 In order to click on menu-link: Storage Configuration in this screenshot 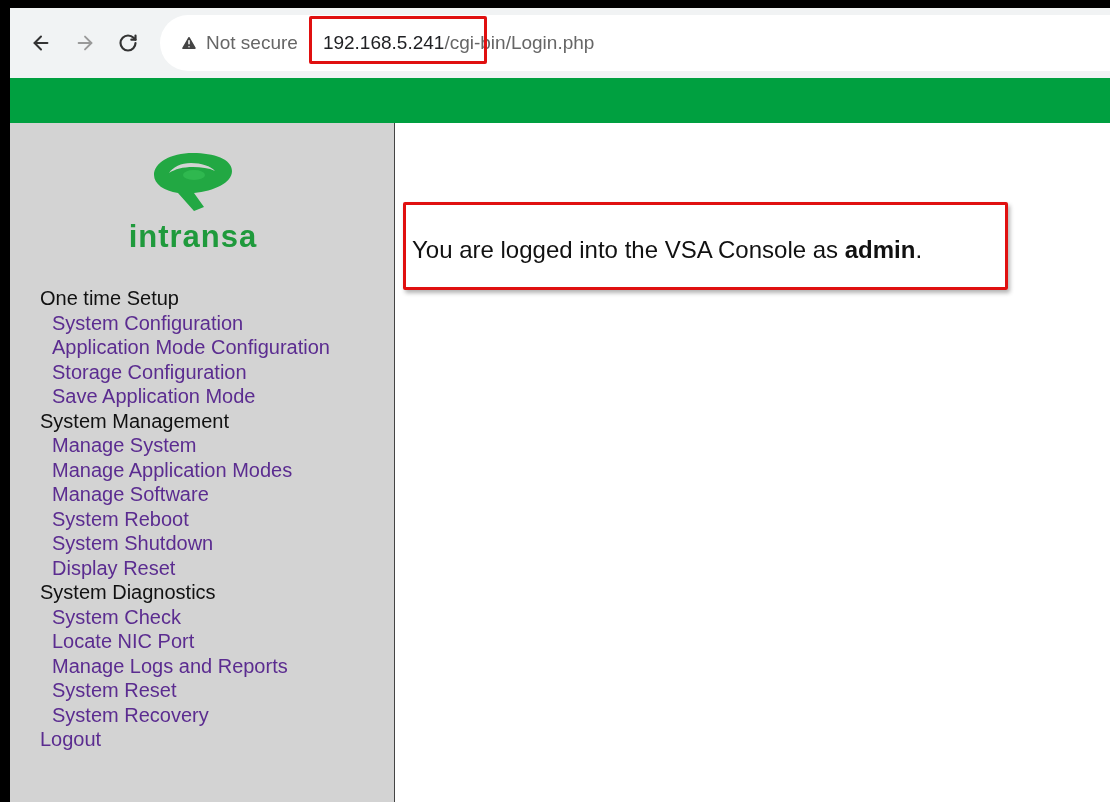, I will do `click(143, 371)`.